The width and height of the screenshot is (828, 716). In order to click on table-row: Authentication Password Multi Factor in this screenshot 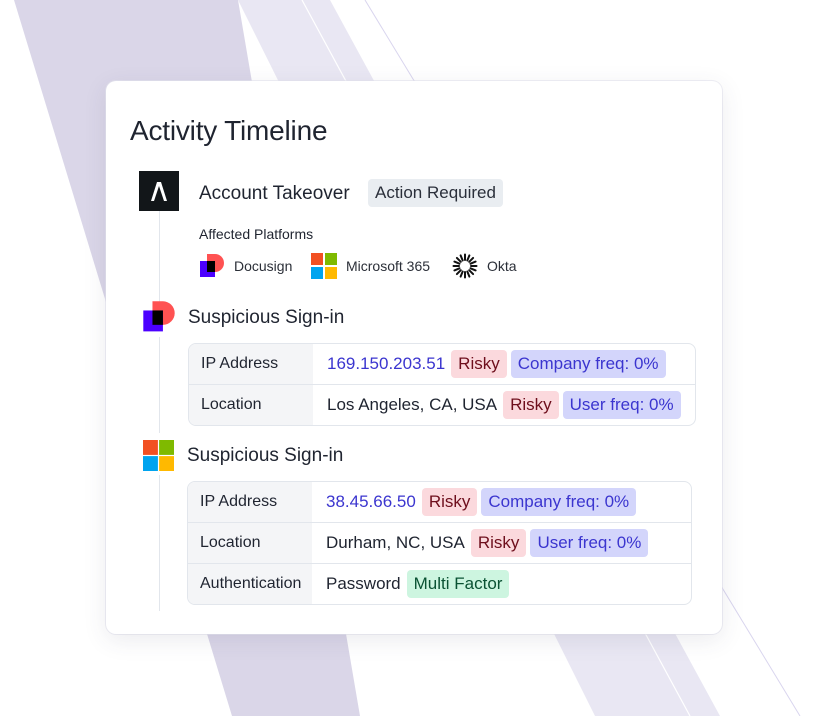, I will do `click(439, 583)`.